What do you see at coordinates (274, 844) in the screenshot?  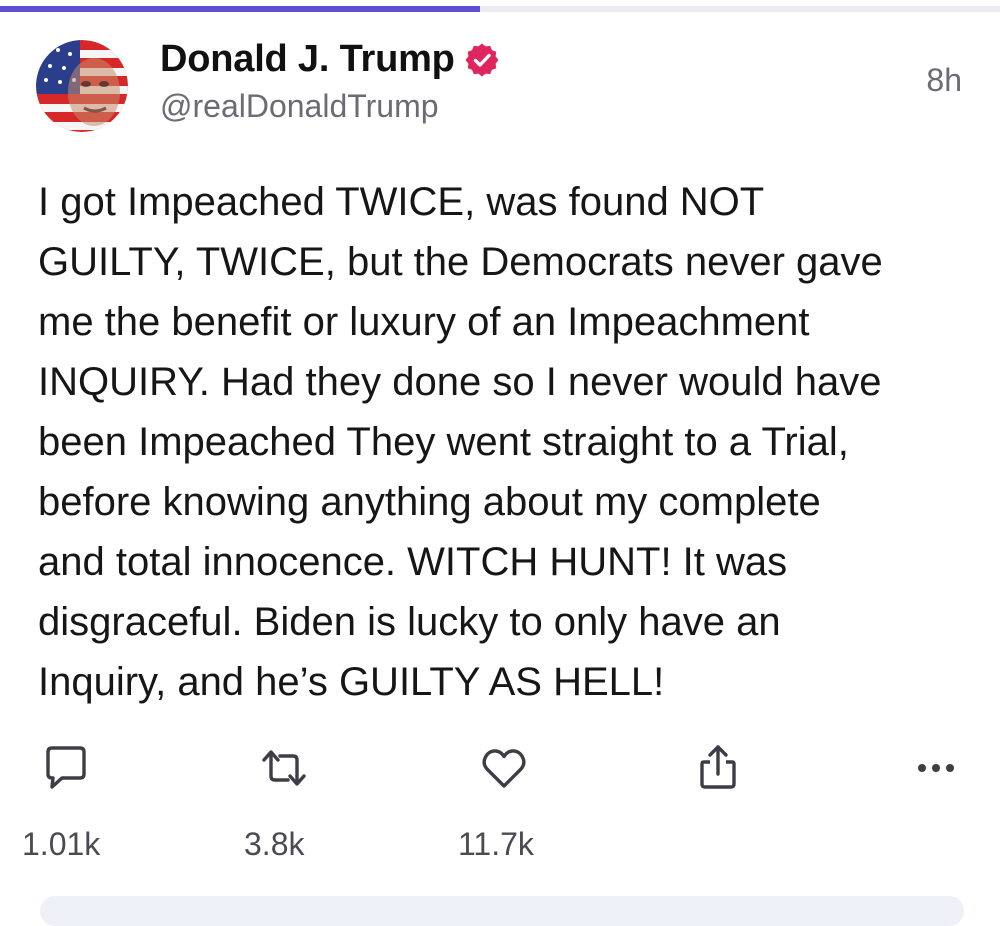 I see `repost-count: 3.8k` at bounding box center [274, 844].